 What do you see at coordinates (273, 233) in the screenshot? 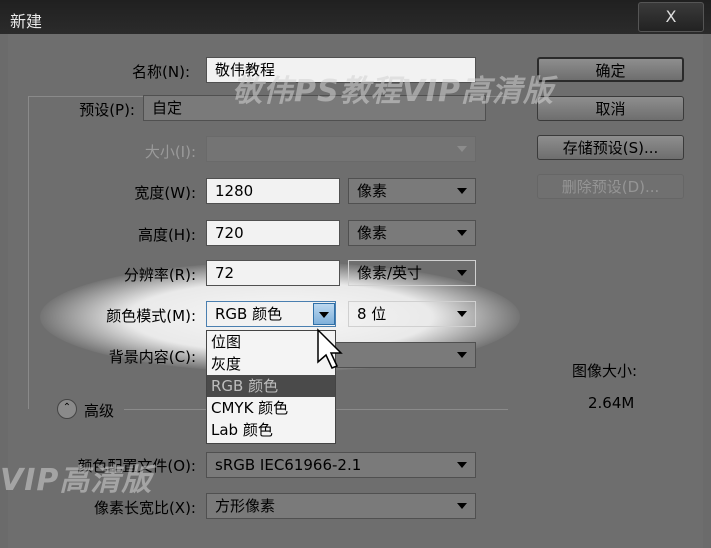
I see `height-input: 720` at bounding box center [273, 233].